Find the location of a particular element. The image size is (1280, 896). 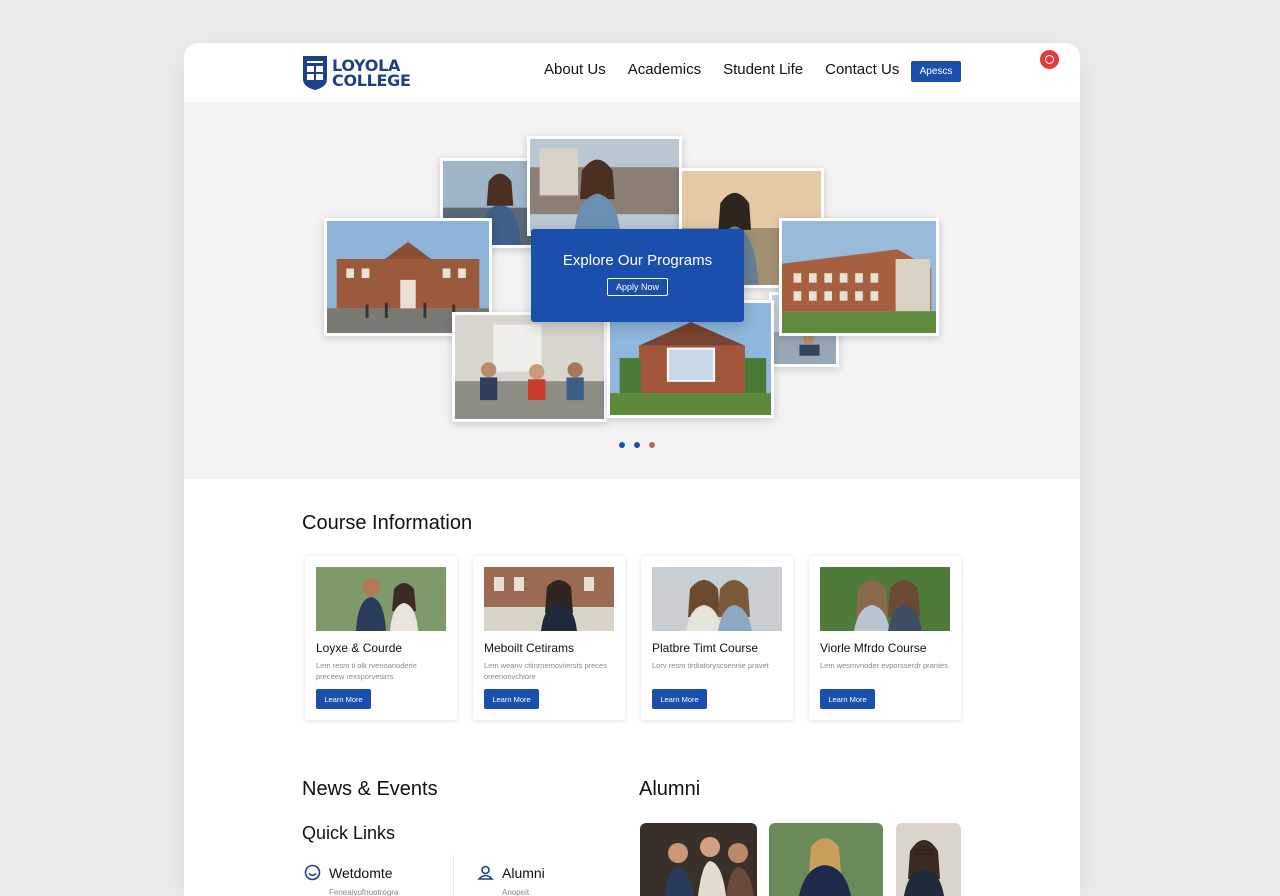

news-events-heading: News & Events is located at coordinates (370, 789).